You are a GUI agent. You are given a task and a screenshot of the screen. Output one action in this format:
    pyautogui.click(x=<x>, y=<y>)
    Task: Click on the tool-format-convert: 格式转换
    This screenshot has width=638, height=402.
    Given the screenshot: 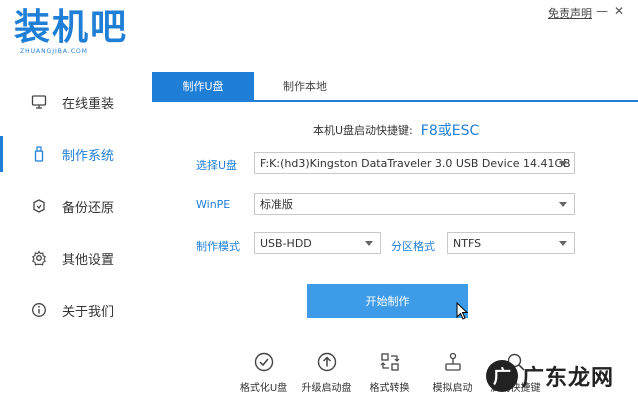 What is the action you would take?
    pyautogui.click(x=389, y=372)
    